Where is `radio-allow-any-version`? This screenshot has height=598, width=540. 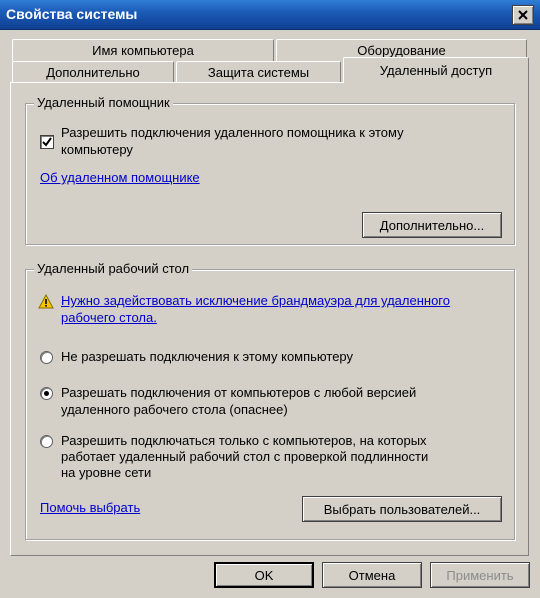 radio-allow-any-version is located at coordinates (46, 393).